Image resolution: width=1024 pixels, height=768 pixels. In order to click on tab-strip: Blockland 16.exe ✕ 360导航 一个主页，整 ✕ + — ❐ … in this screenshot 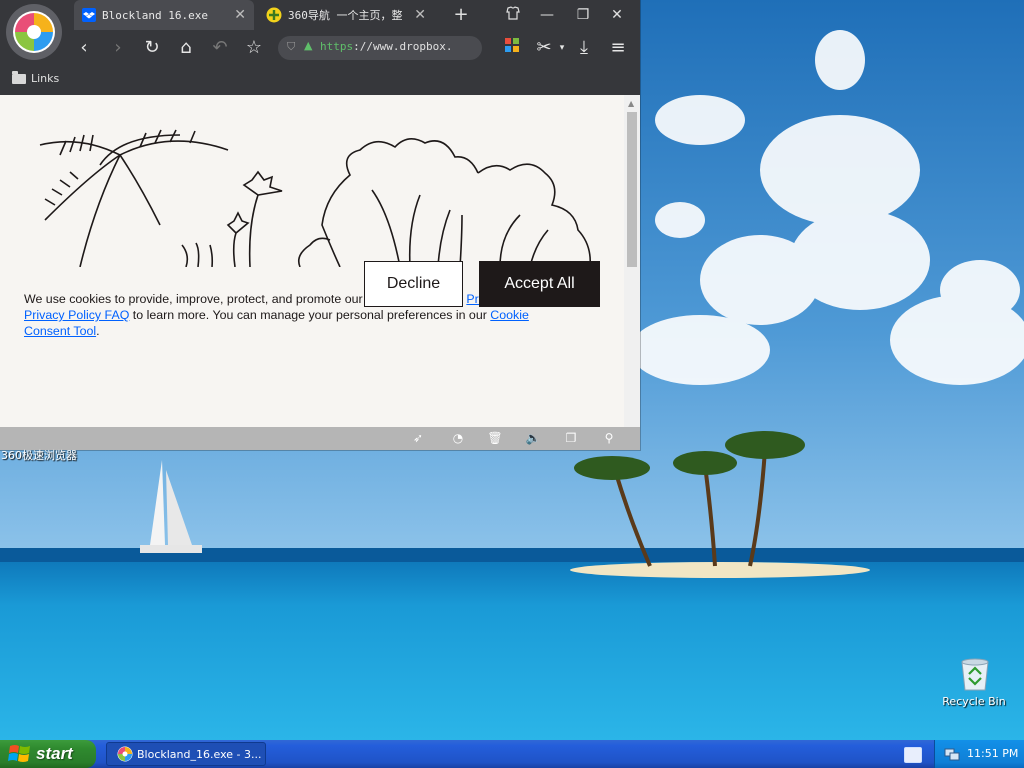, I will do `click(357, 15)`.